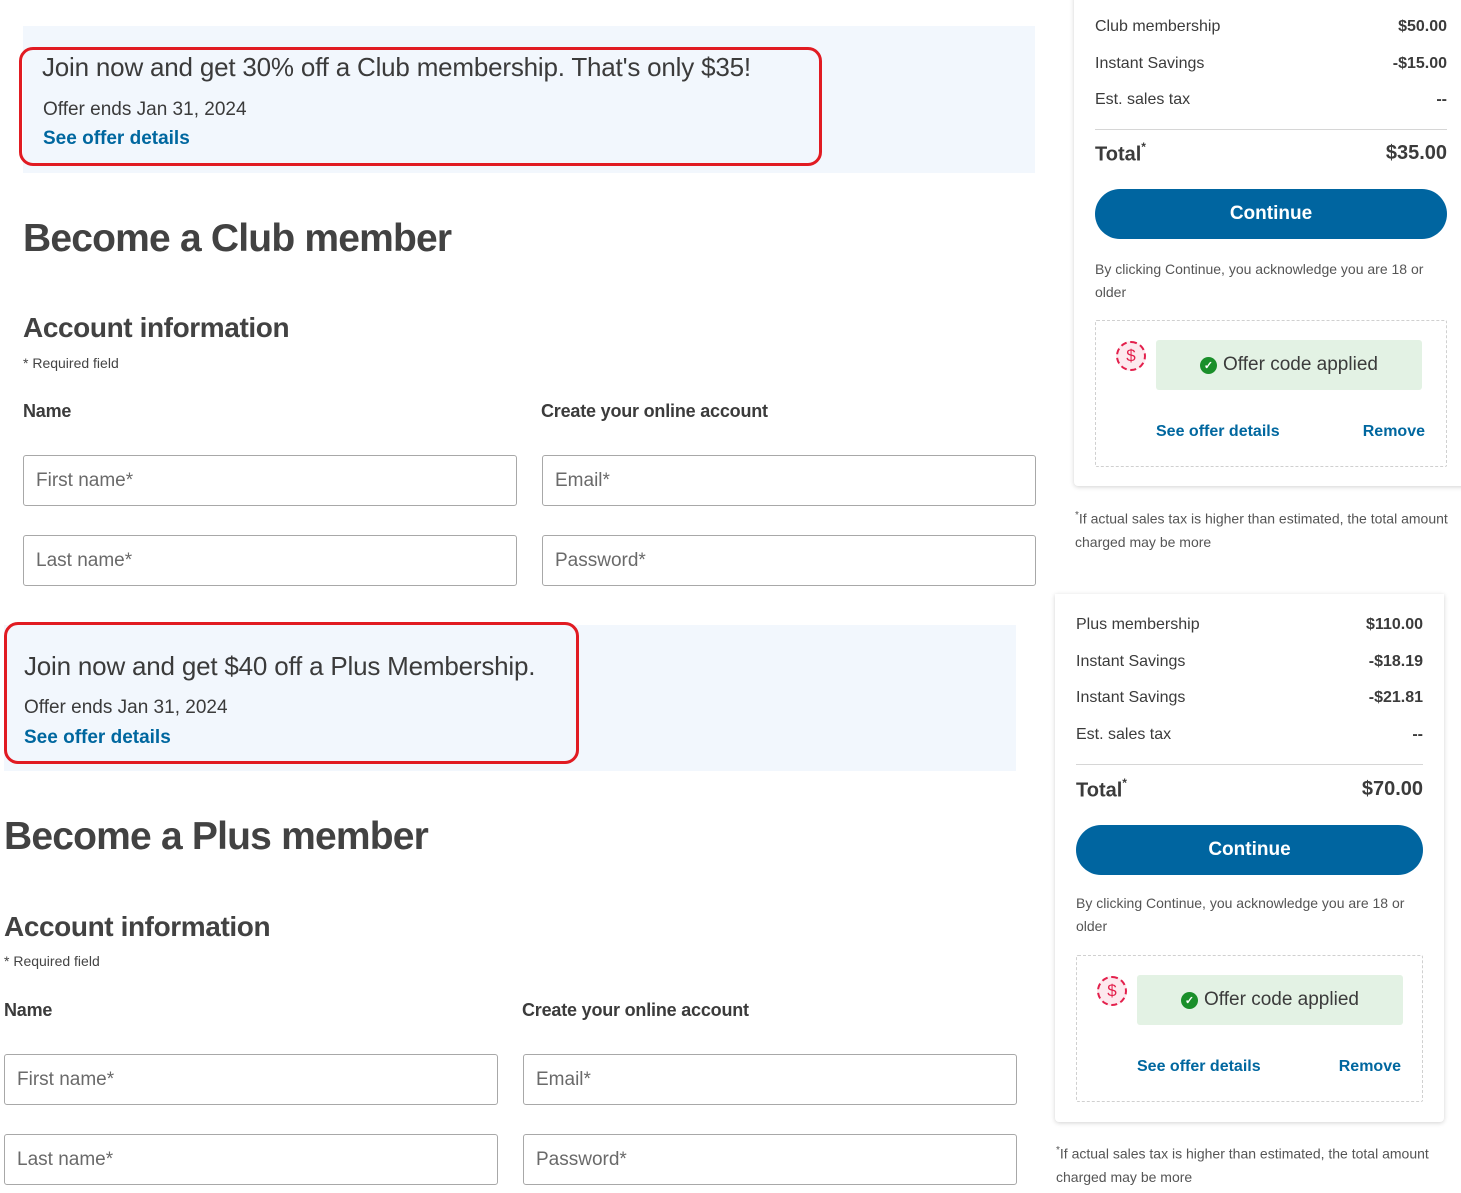 This screenshot has width=1461, height=1193. Describe the element at coordinates (1271, 27) in the screenshot. I see `summary-row: Club membership $50.00` at that location.